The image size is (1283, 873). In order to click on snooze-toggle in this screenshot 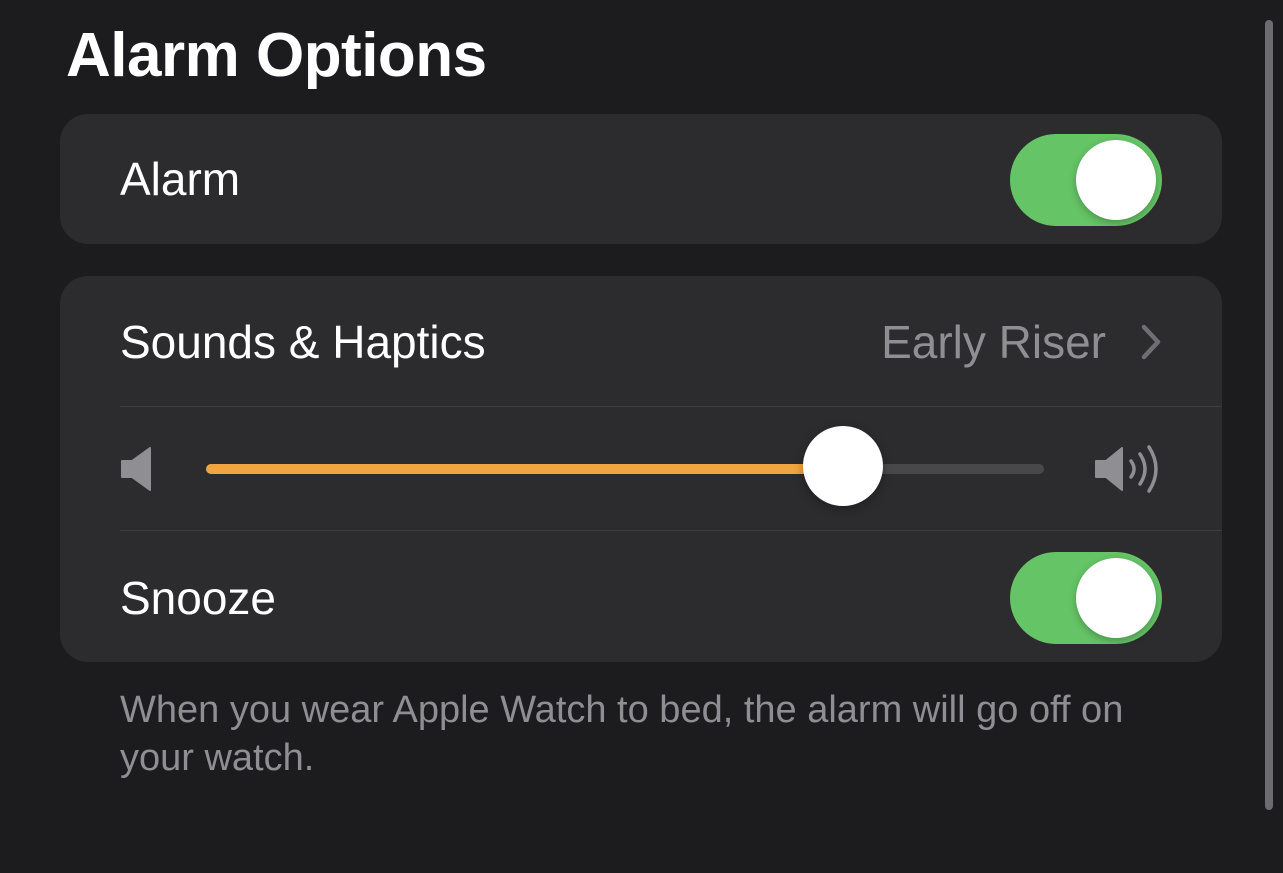, I will do `click(1086, 598)`.